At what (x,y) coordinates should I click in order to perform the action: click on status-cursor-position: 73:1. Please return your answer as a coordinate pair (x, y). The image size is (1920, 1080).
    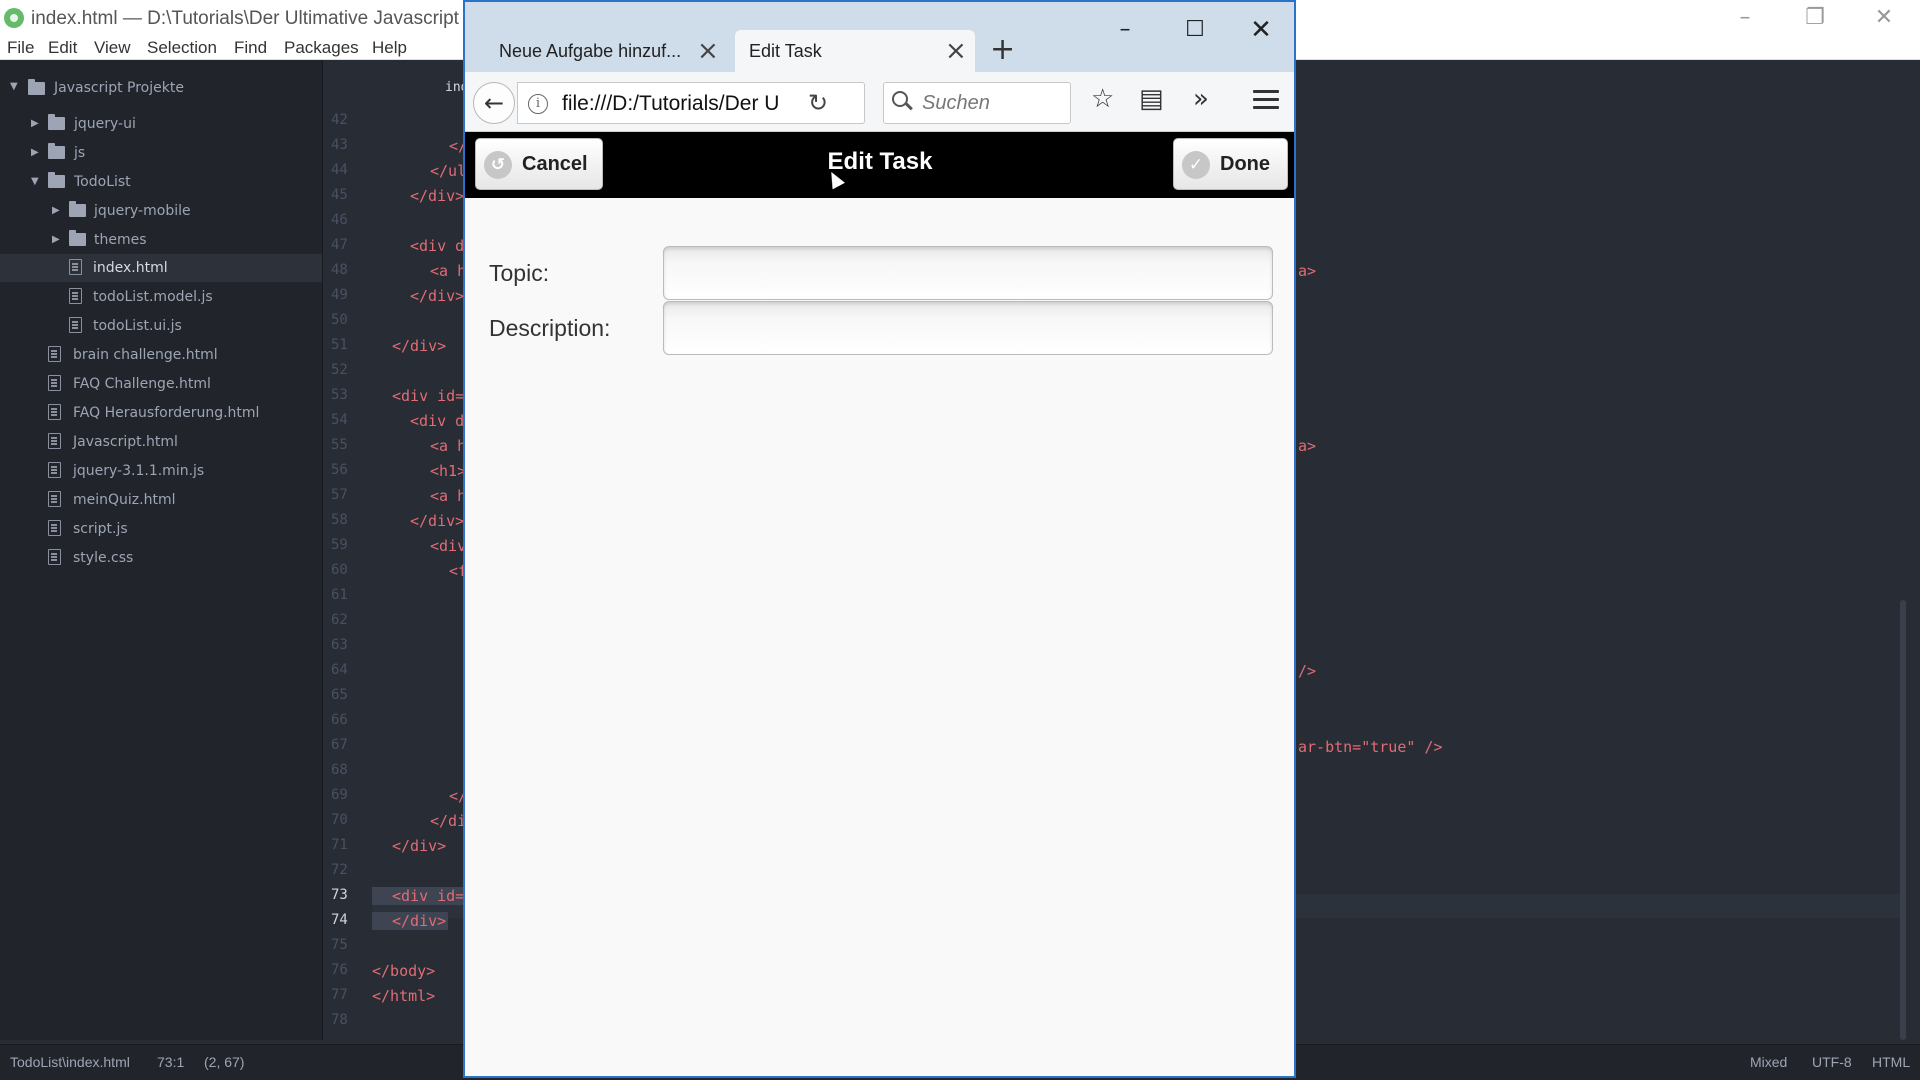
    Looking at the image, I should click on (170, 1062).